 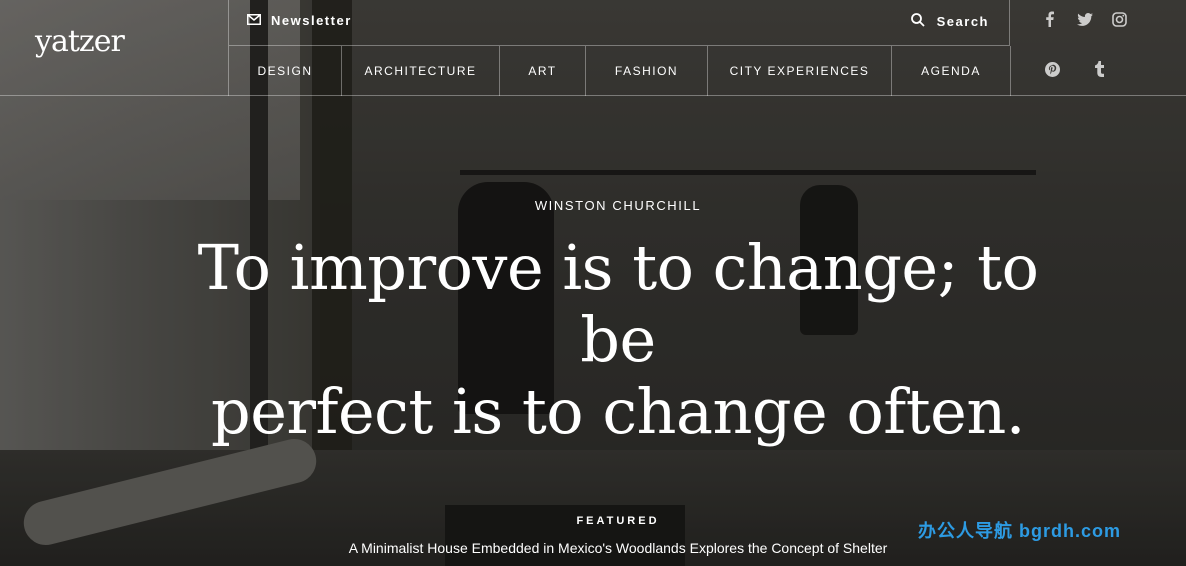 I want to click on tumblr-icon, so click(x=1100, y=69).